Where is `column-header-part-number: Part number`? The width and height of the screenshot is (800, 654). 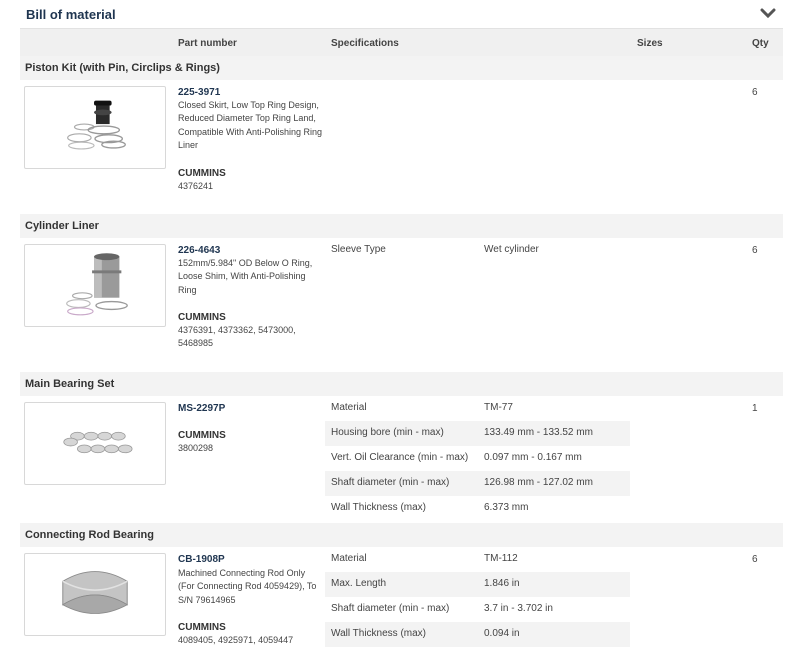 column-header-part-number: Part number is located at coordinates (207, 43).